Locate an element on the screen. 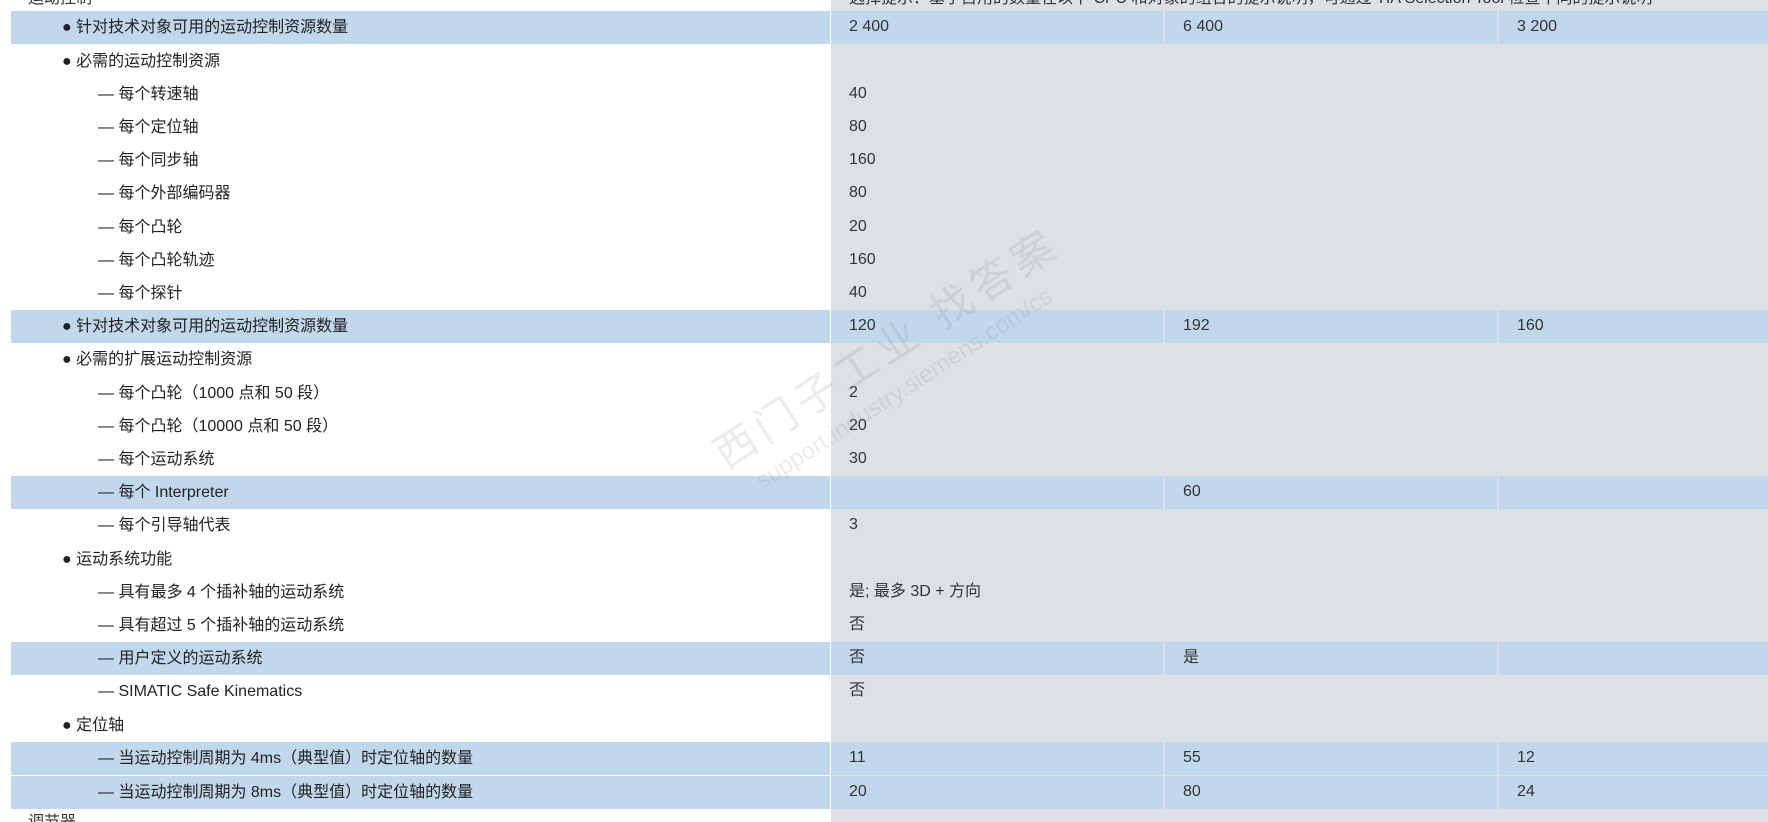  row-label: — 当运动控制周期为 8ms（典型值）时定位轴的数量 is located at coordinates (286, 792).